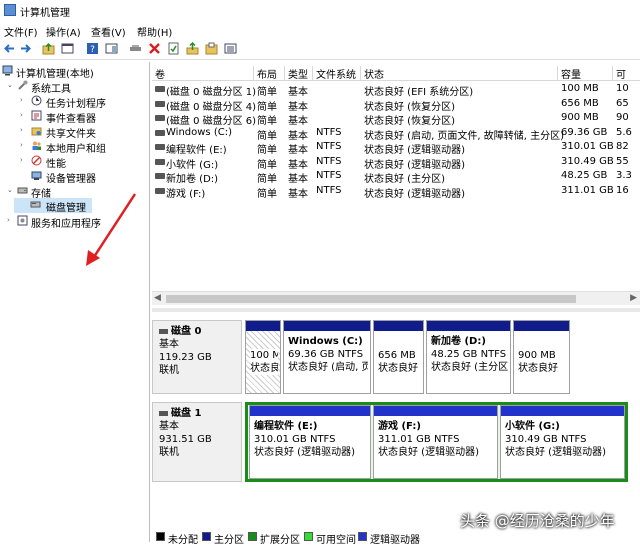 The height and width of the screenshot is (546, 640). I want to click on tree-item-shared-folders: › 共享文件夹, so click(74, 132).